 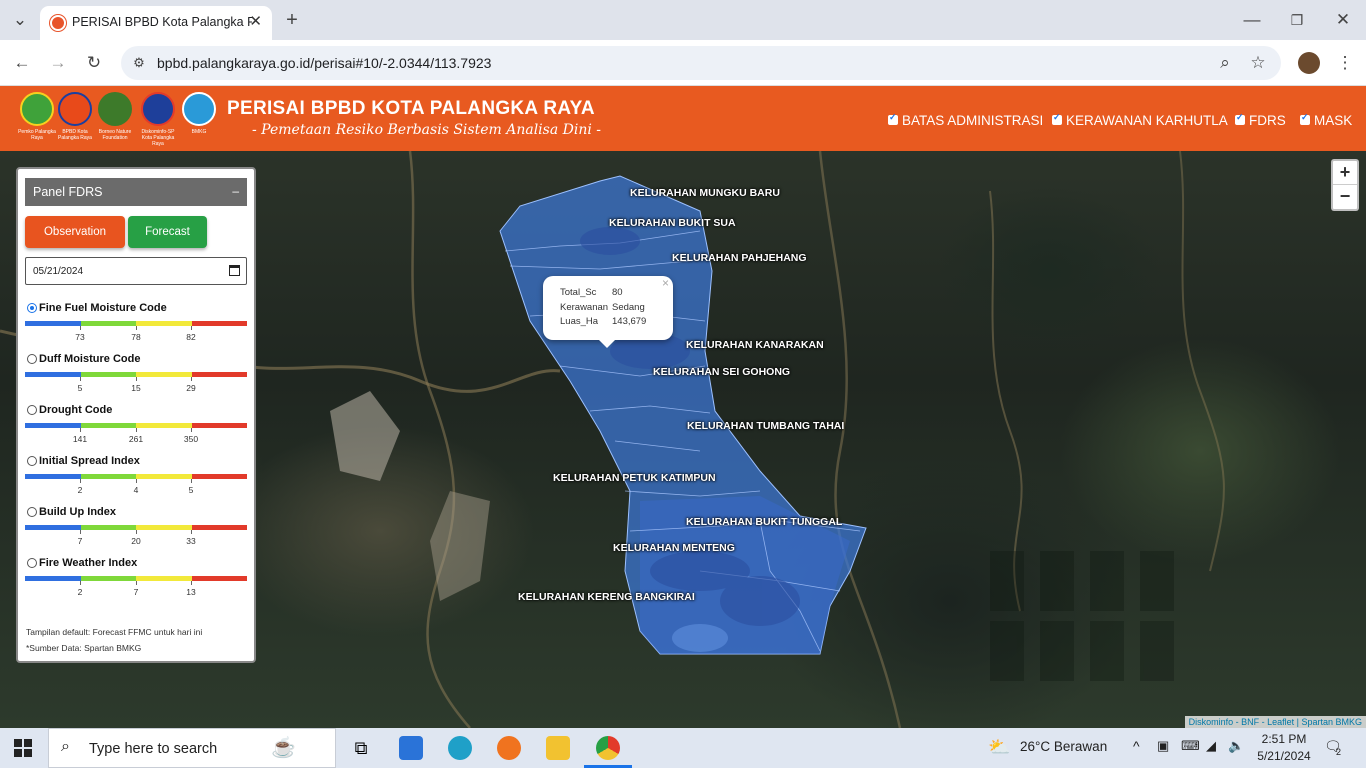 What do you see at coordinates (1345, 63) in the screenshot?
I see `browser-menu-icon: ⋮` at bounding box center [1345, 63].